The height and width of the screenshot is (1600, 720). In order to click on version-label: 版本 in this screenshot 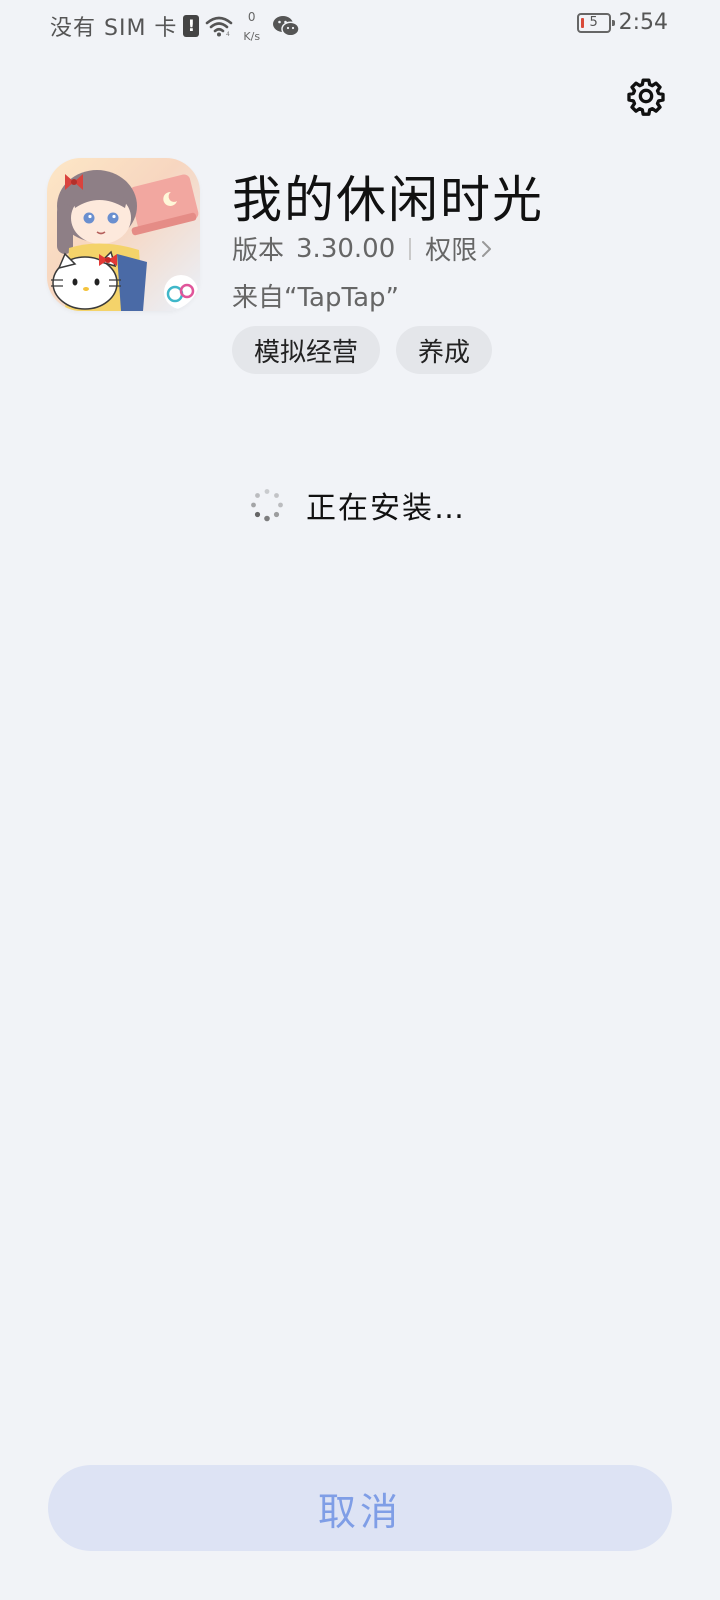, I will do `click(258, 251)`.